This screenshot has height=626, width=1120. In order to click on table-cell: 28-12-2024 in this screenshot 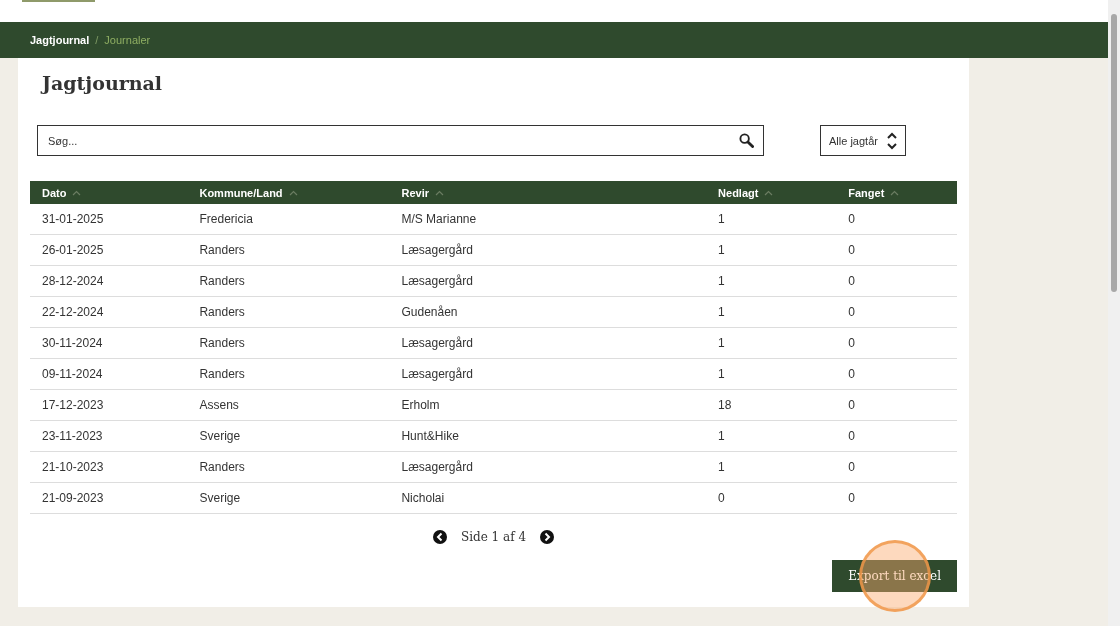, I will do `click(109, 281)`.